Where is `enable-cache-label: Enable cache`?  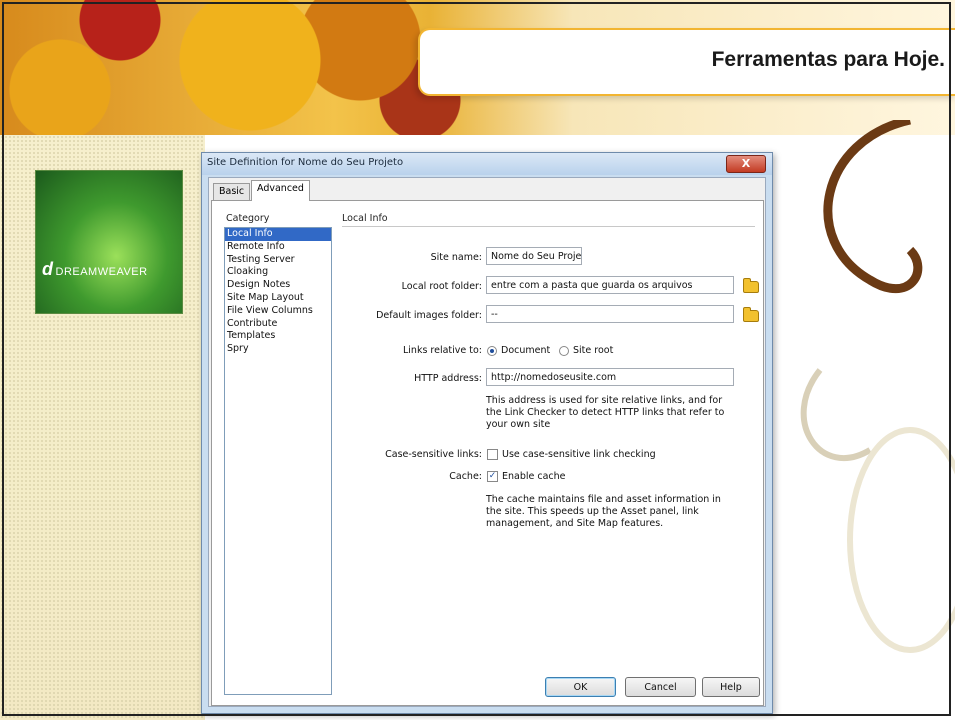
enable-cache-label: Enable cache is located at coordinates (534, 476).